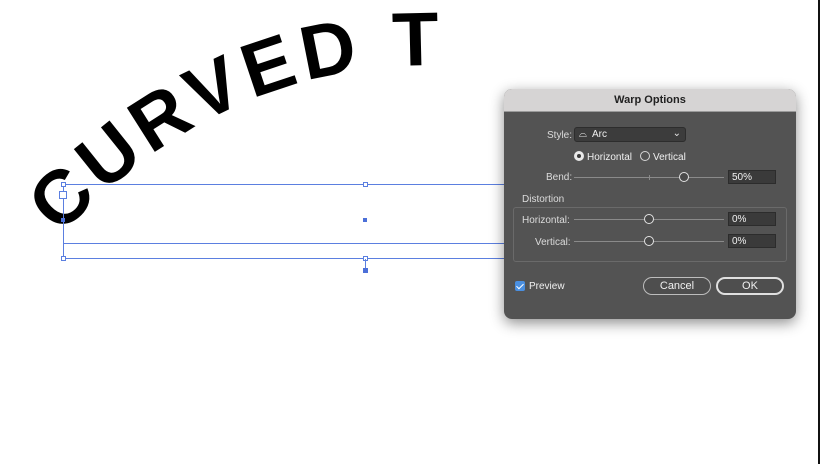  I want to click on dialog-title: Warp Options, so click(650, 100).